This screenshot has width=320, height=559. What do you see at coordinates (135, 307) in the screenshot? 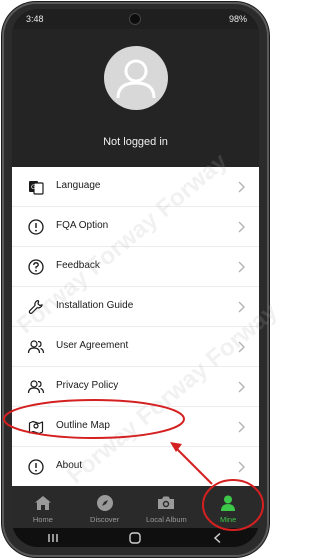
I see `menu-item-installation-guide: Installation Guide` at bounding box center [135, 307].